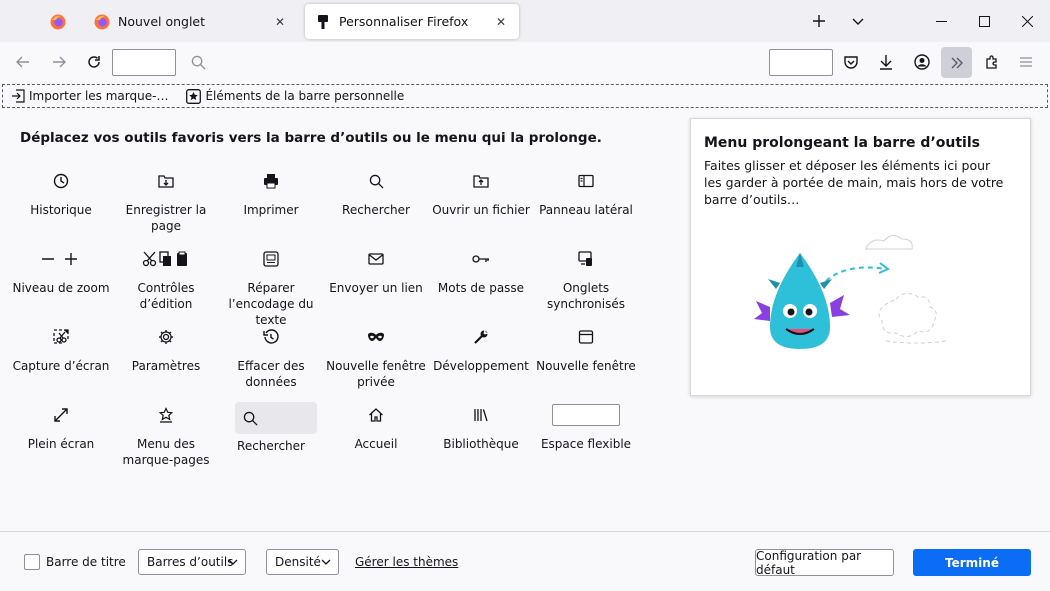 This screenshot has height=591, width=1050. I want to click on palette-item-flexible-space: Espace flexible, so click(586, 427).